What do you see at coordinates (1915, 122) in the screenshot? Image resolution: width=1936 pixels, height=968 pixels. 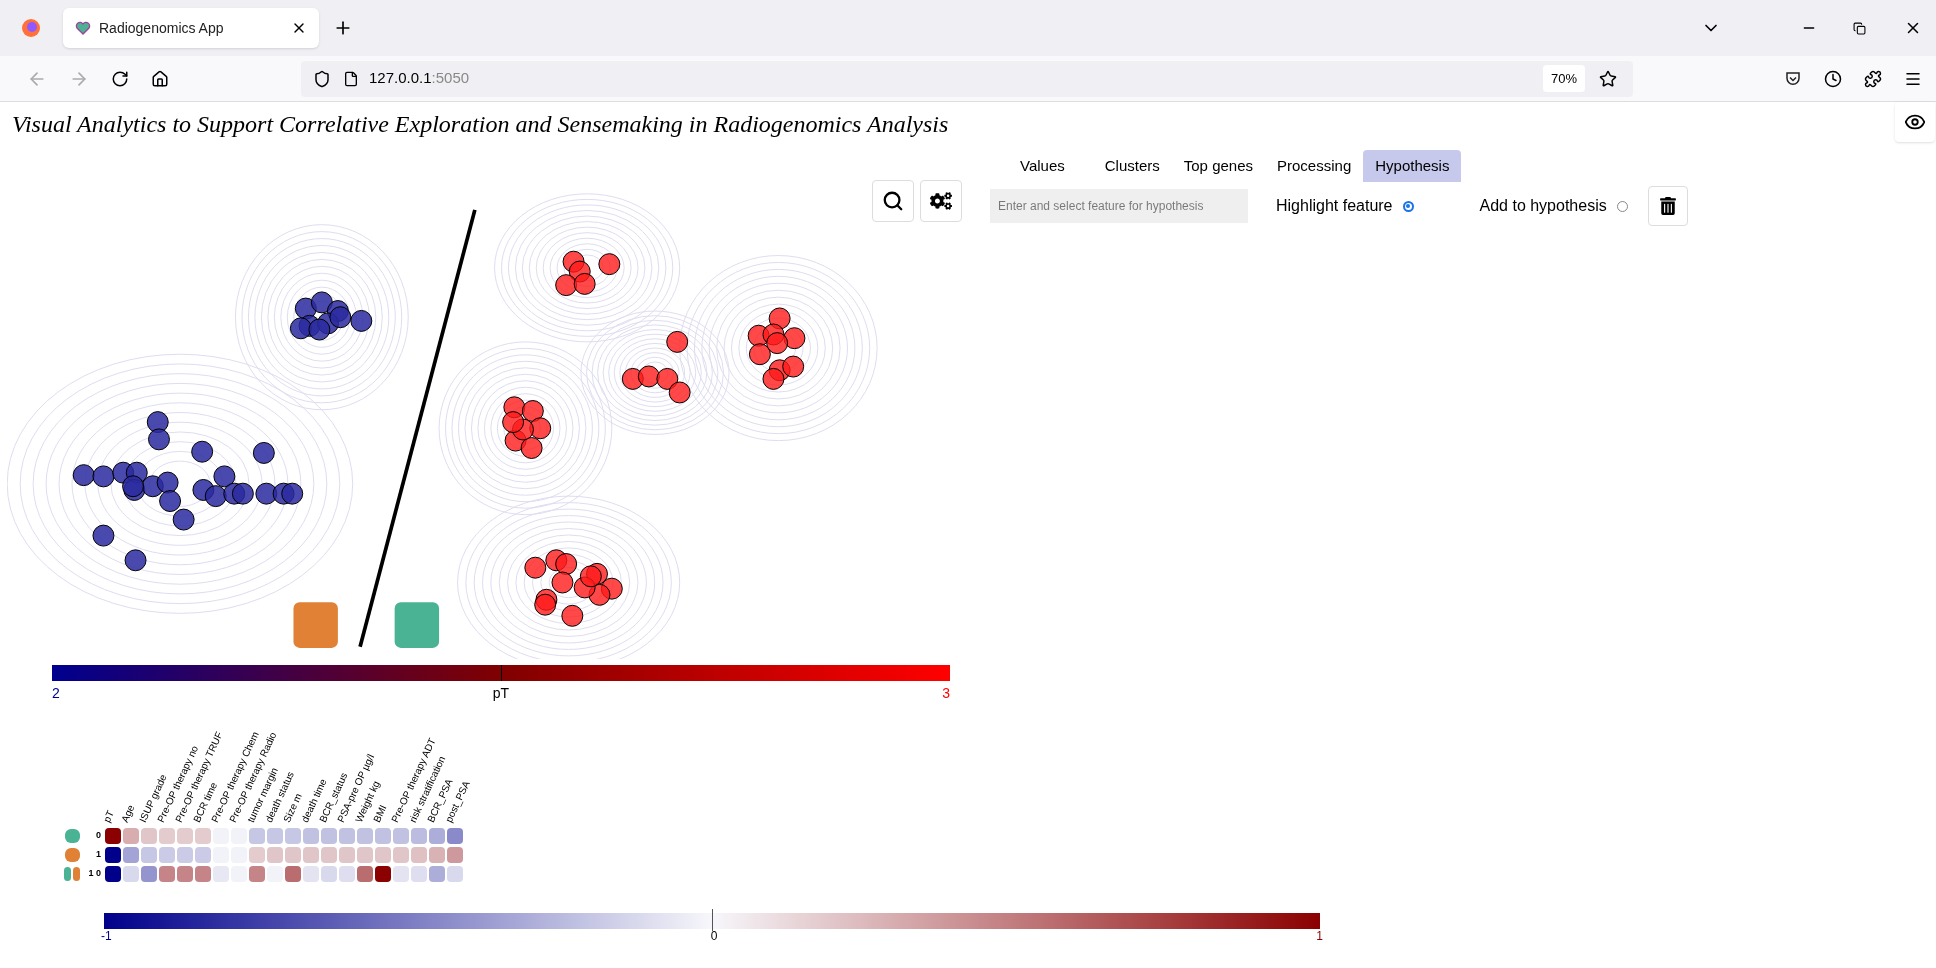 I see `eye-button` at bounding box center [1915, 122].